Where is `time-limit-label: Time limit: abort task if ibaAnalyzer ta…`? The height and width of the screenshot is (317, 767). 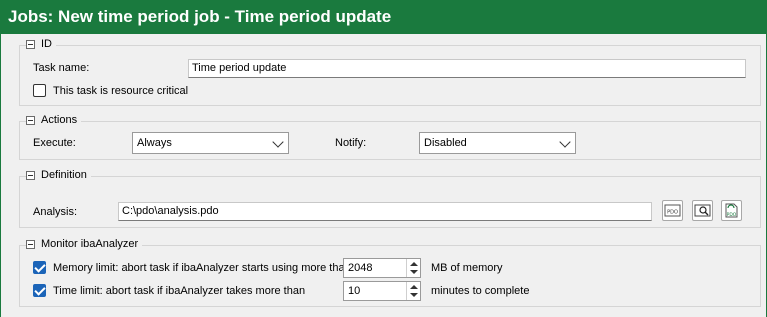 time-limit-label: Time limit: abort task if ibaAnalyzer ta… is located at coordinates (179, 291).